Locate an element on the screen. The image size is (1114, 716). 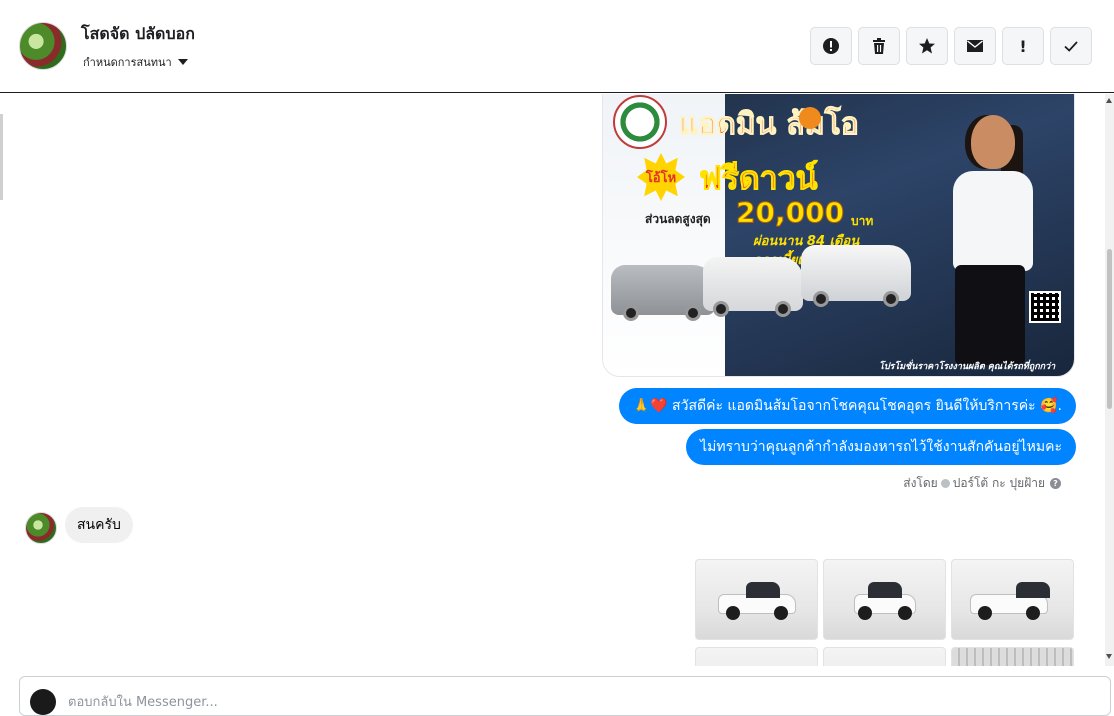
sent-by-name: ปอร์โต้ กะ ปุยฝ้าย is located at coordinates (999, 483).